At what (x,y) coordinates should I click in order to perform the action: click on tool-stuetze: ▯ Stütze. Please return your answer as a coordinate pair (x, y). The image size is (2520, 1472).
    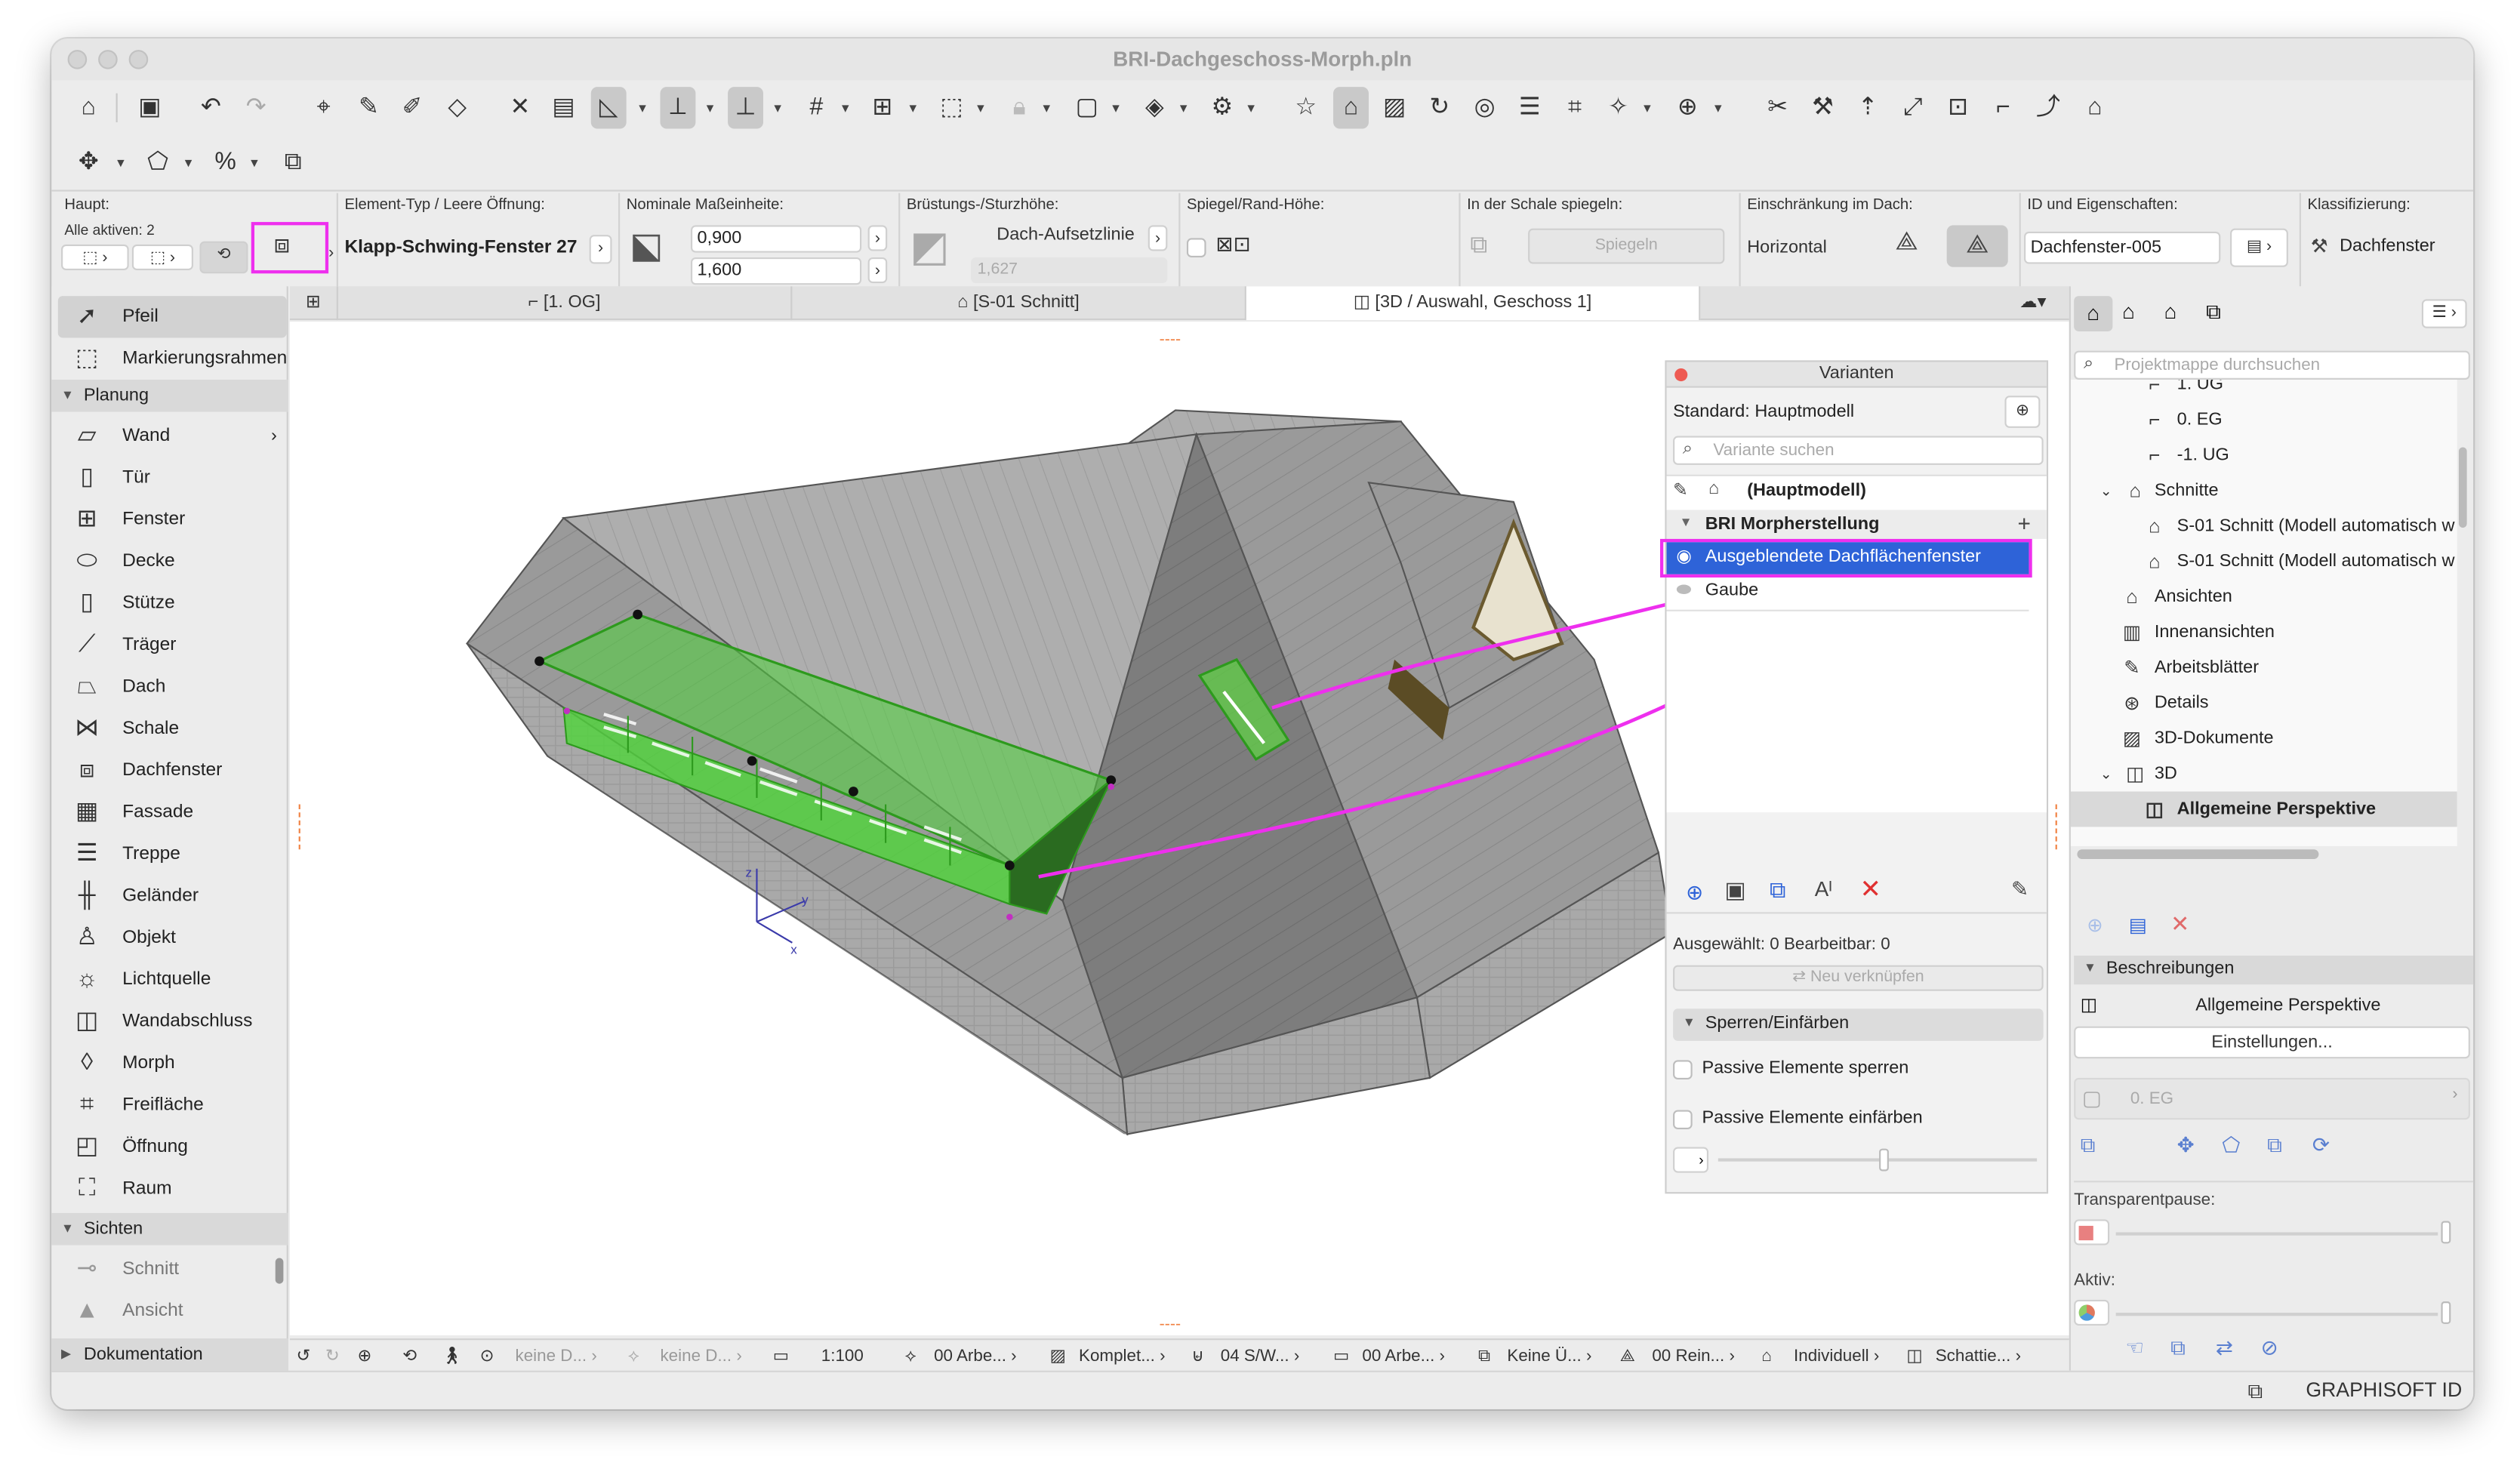
    Looking at the image, I should click on (172, 603).